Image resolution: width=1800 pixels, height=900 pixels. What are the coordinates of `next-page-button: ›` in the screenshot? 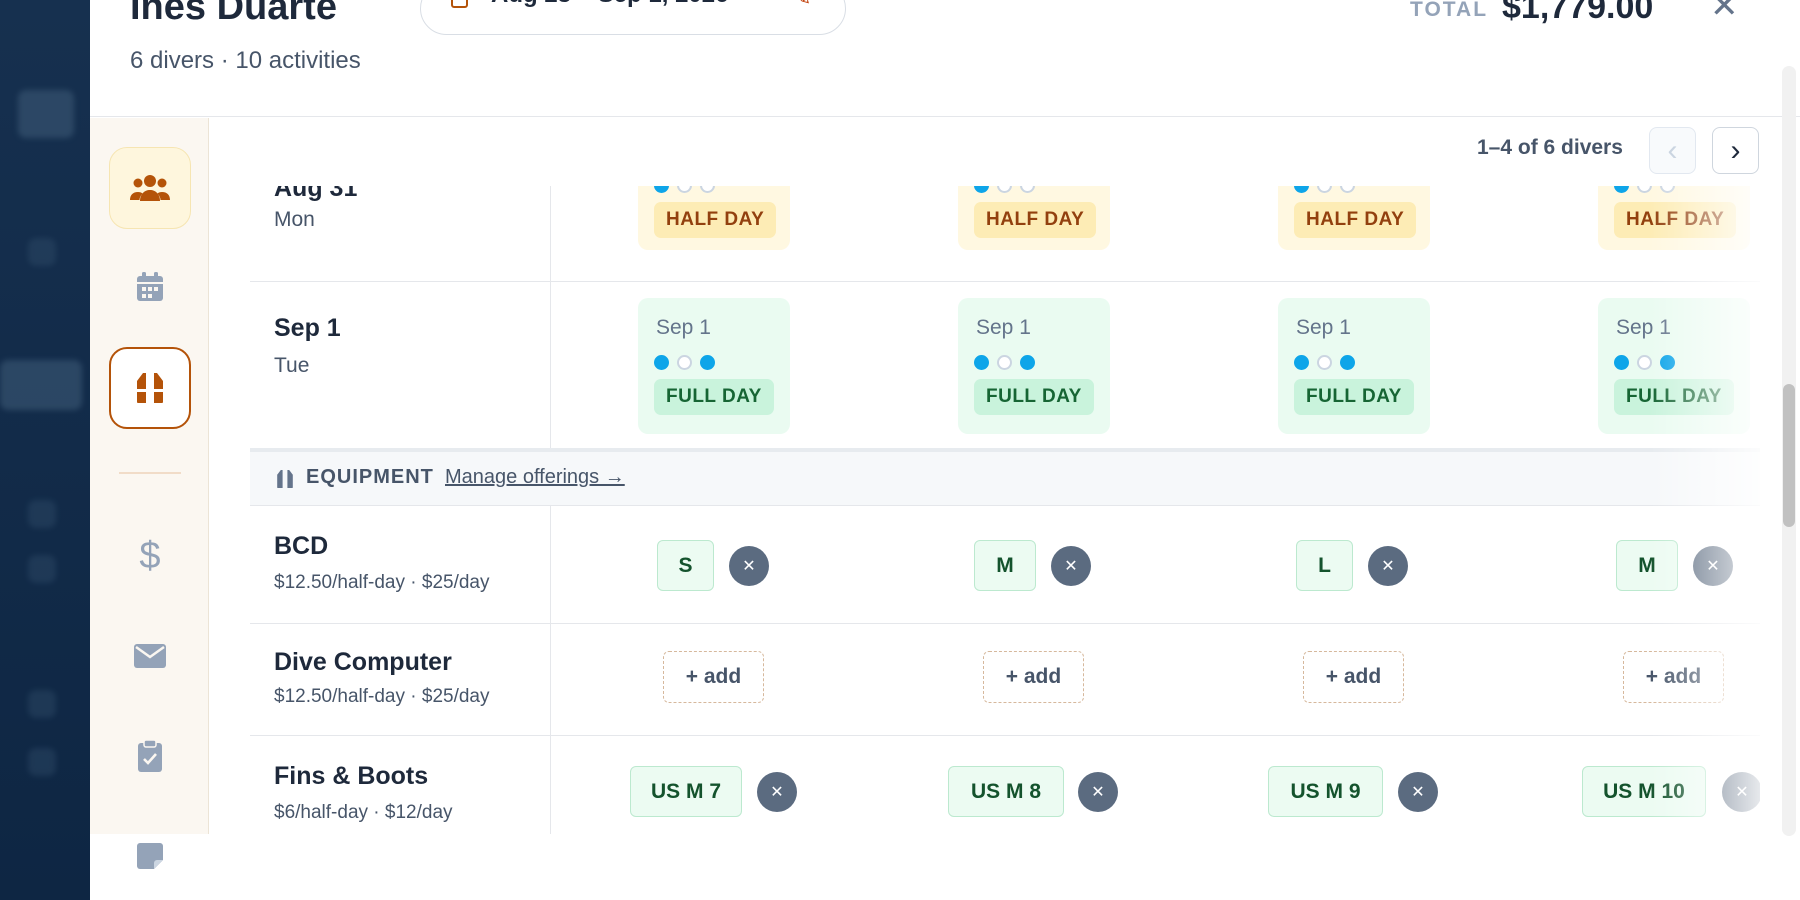 It's located at (1735, 150).